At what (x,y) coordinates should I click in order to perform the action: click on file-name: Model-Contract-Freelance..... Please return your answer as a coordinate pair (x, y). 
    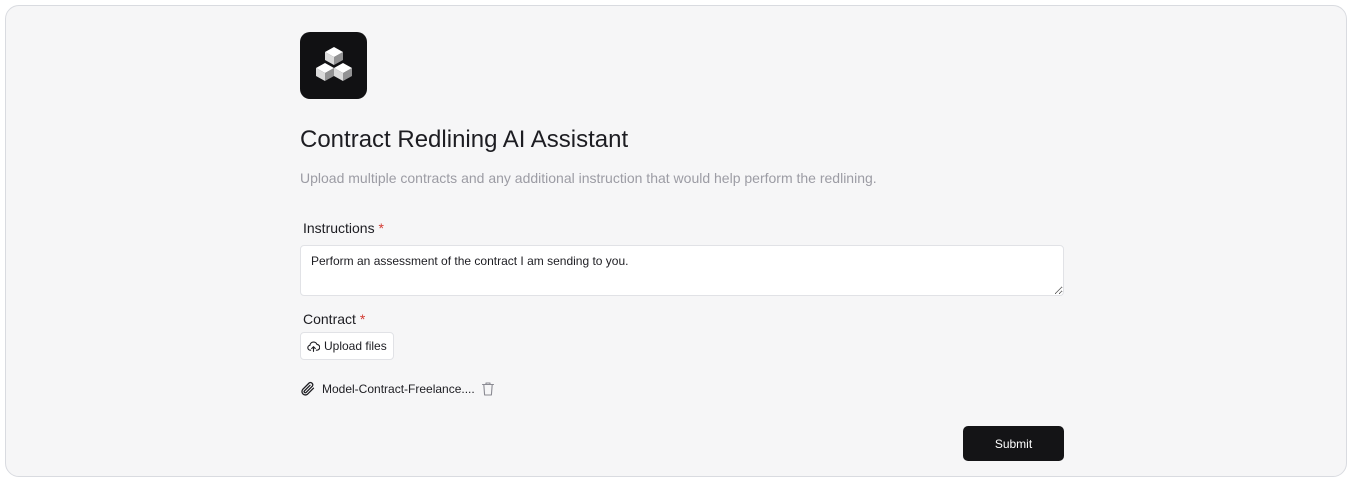
    Looking at the image, I should click on (398, 389).